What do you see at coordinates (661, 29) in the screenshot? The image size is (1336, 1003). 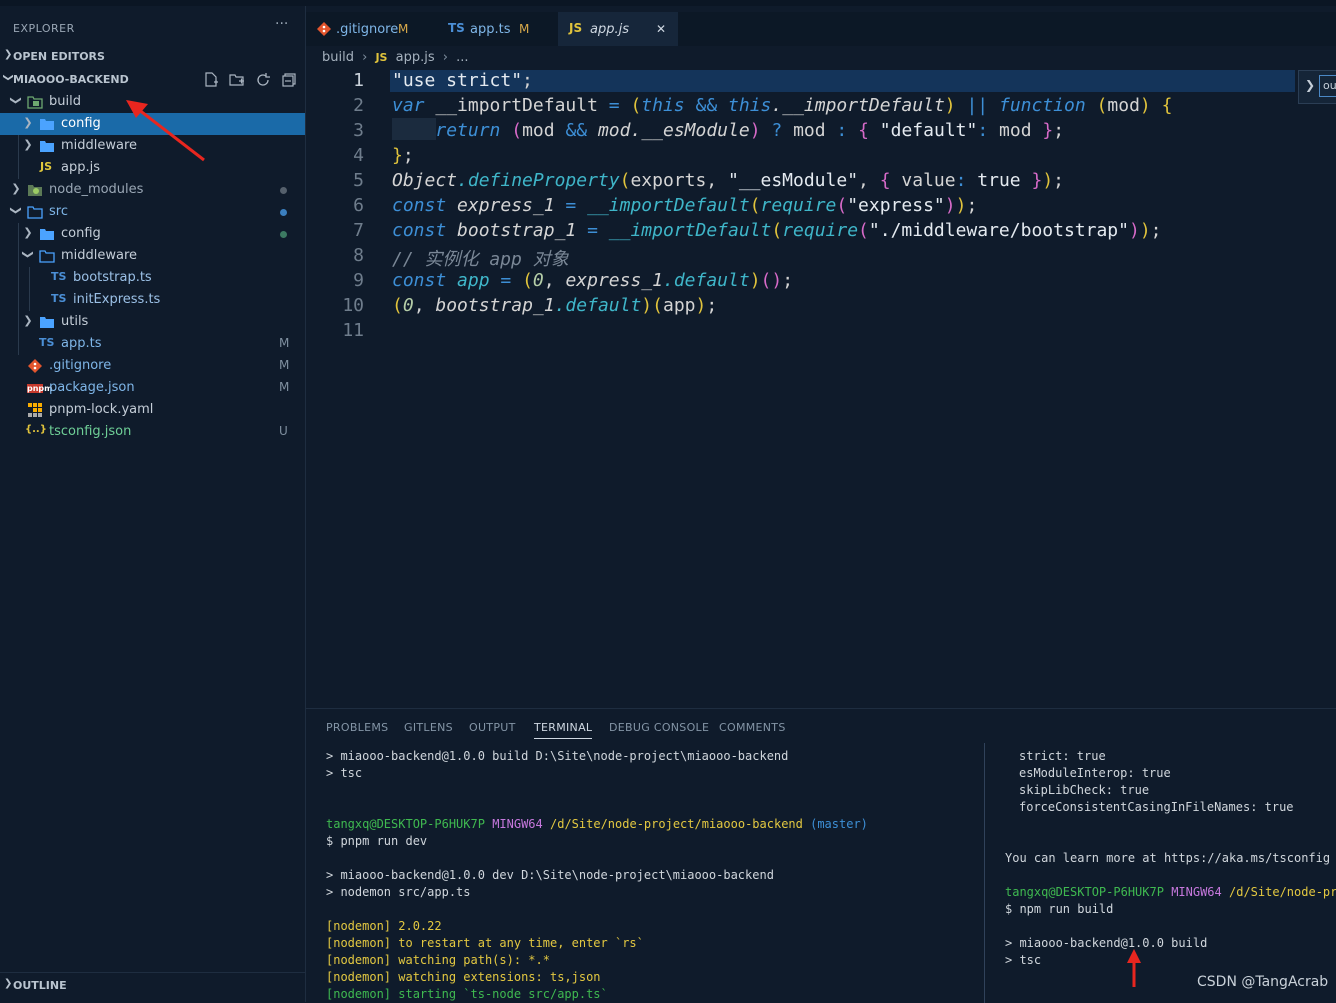 I see `close-icon: ✕` at bounding box center [661, 29].